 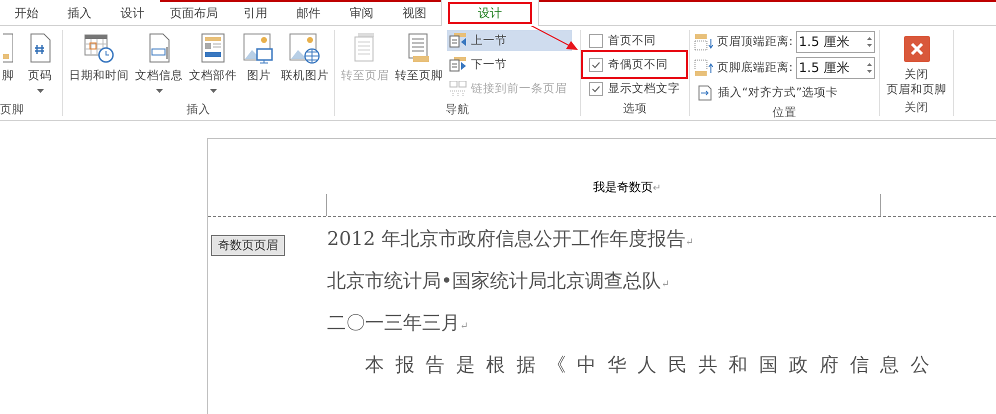 What do you see at coordinates (506, 239) in the screenshot?
I see `body-text: 2012 年北京市政府信息公开工作年度报告` at bounding box center [506, 239].